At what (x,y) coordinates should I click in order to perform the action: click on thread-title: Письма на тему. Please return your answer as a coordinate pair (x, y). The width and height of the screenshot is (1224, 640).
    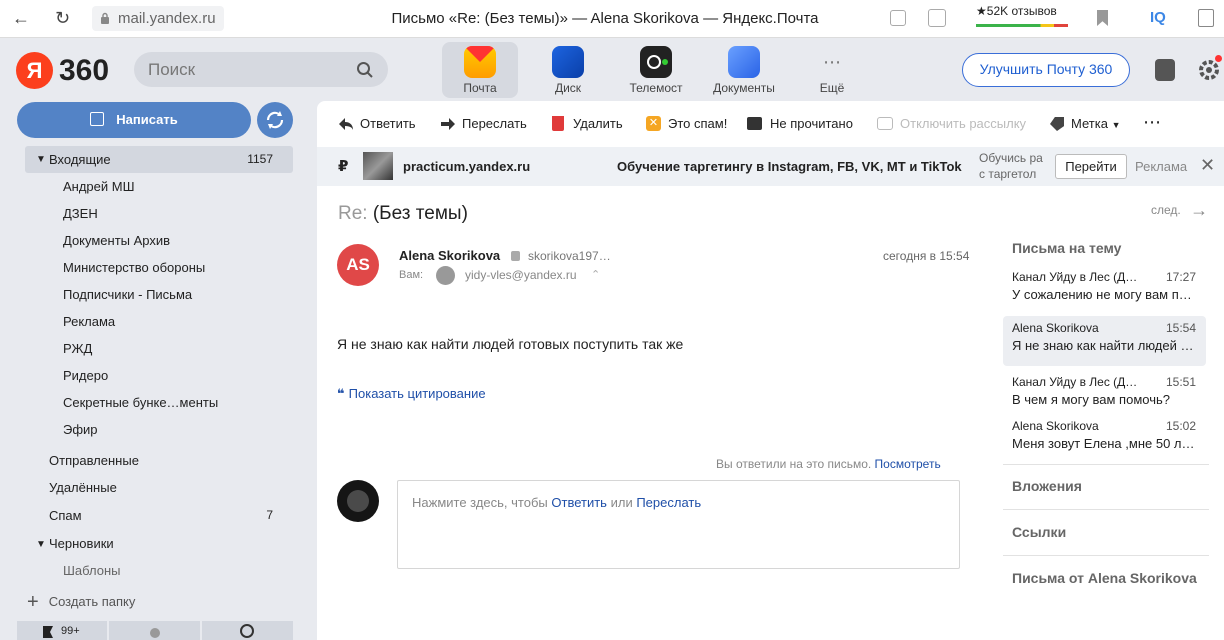
    Looking at the image, I should click on (1067, 248).